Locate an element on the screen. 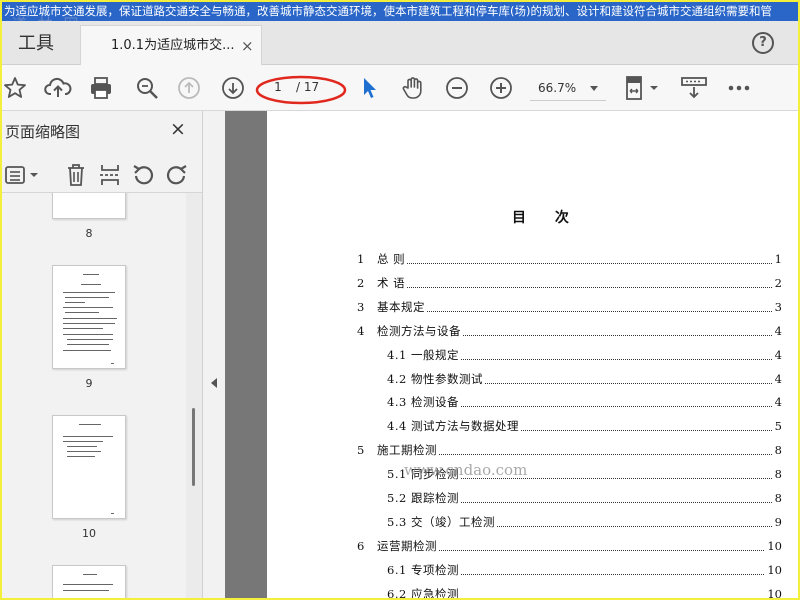 This screenshot has width=800, height=600. toc-entry: 3 基本规定 3 is located at coordinates (569, 306).